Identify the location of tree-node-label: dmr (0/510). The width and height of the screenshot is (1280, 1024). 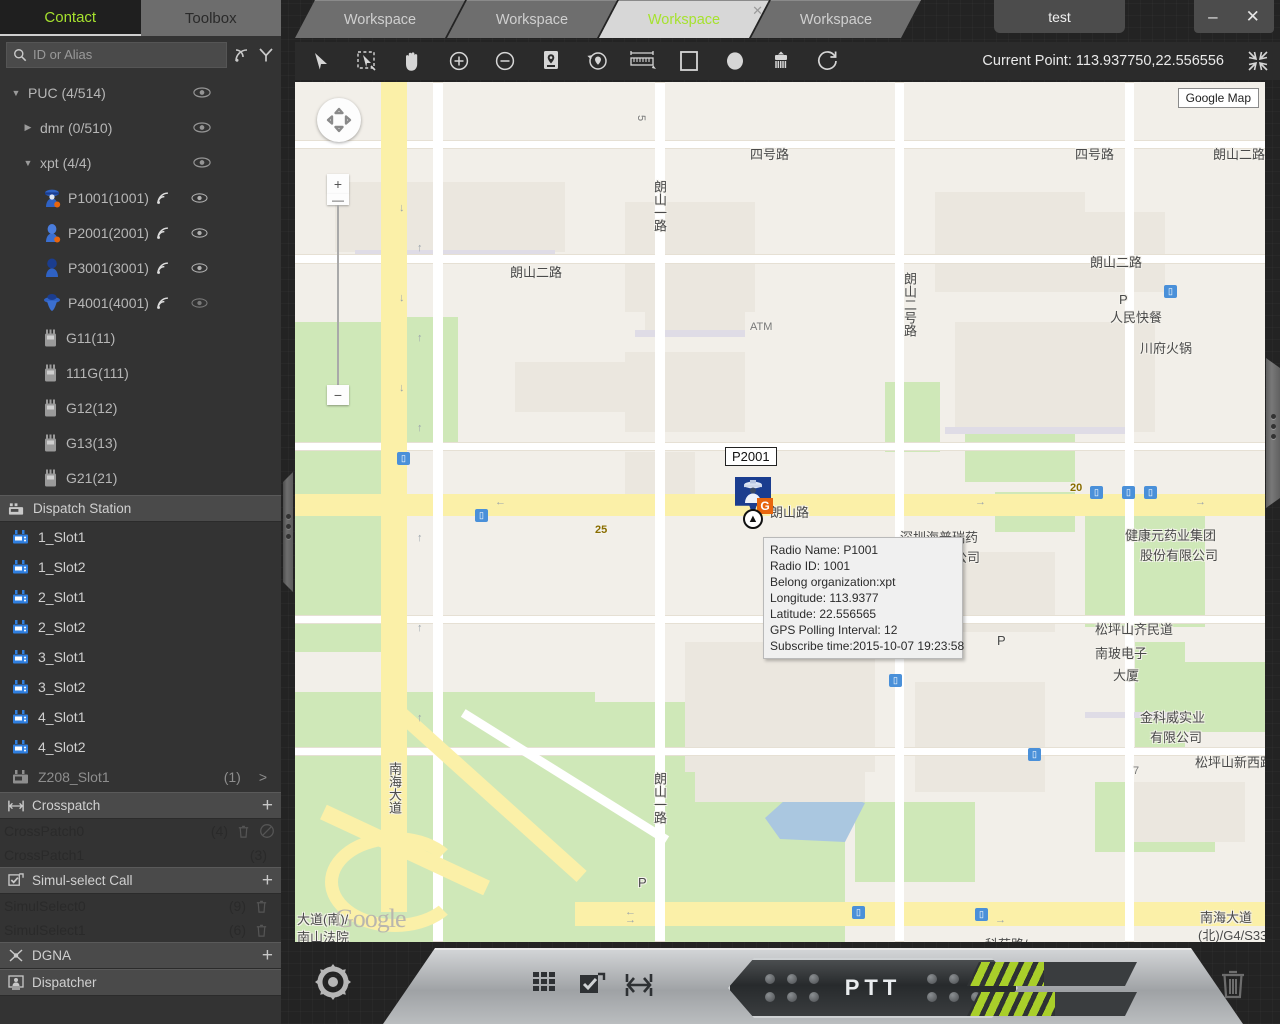
(76, 127).